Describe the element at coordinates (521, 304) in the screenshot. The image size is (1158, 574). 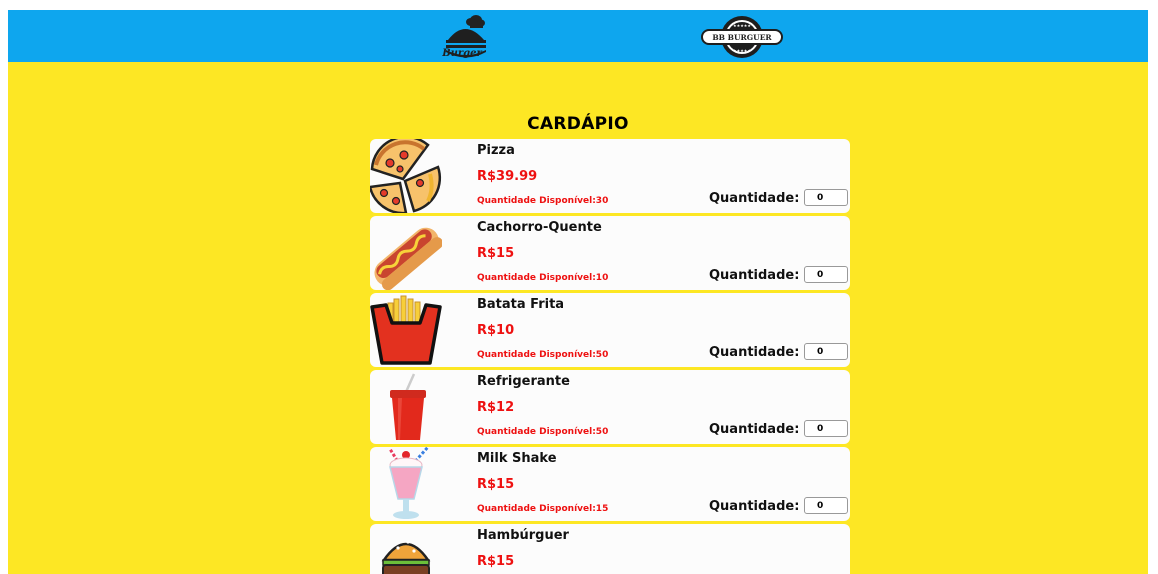
I see `item-name: Batata Frita` at that location.